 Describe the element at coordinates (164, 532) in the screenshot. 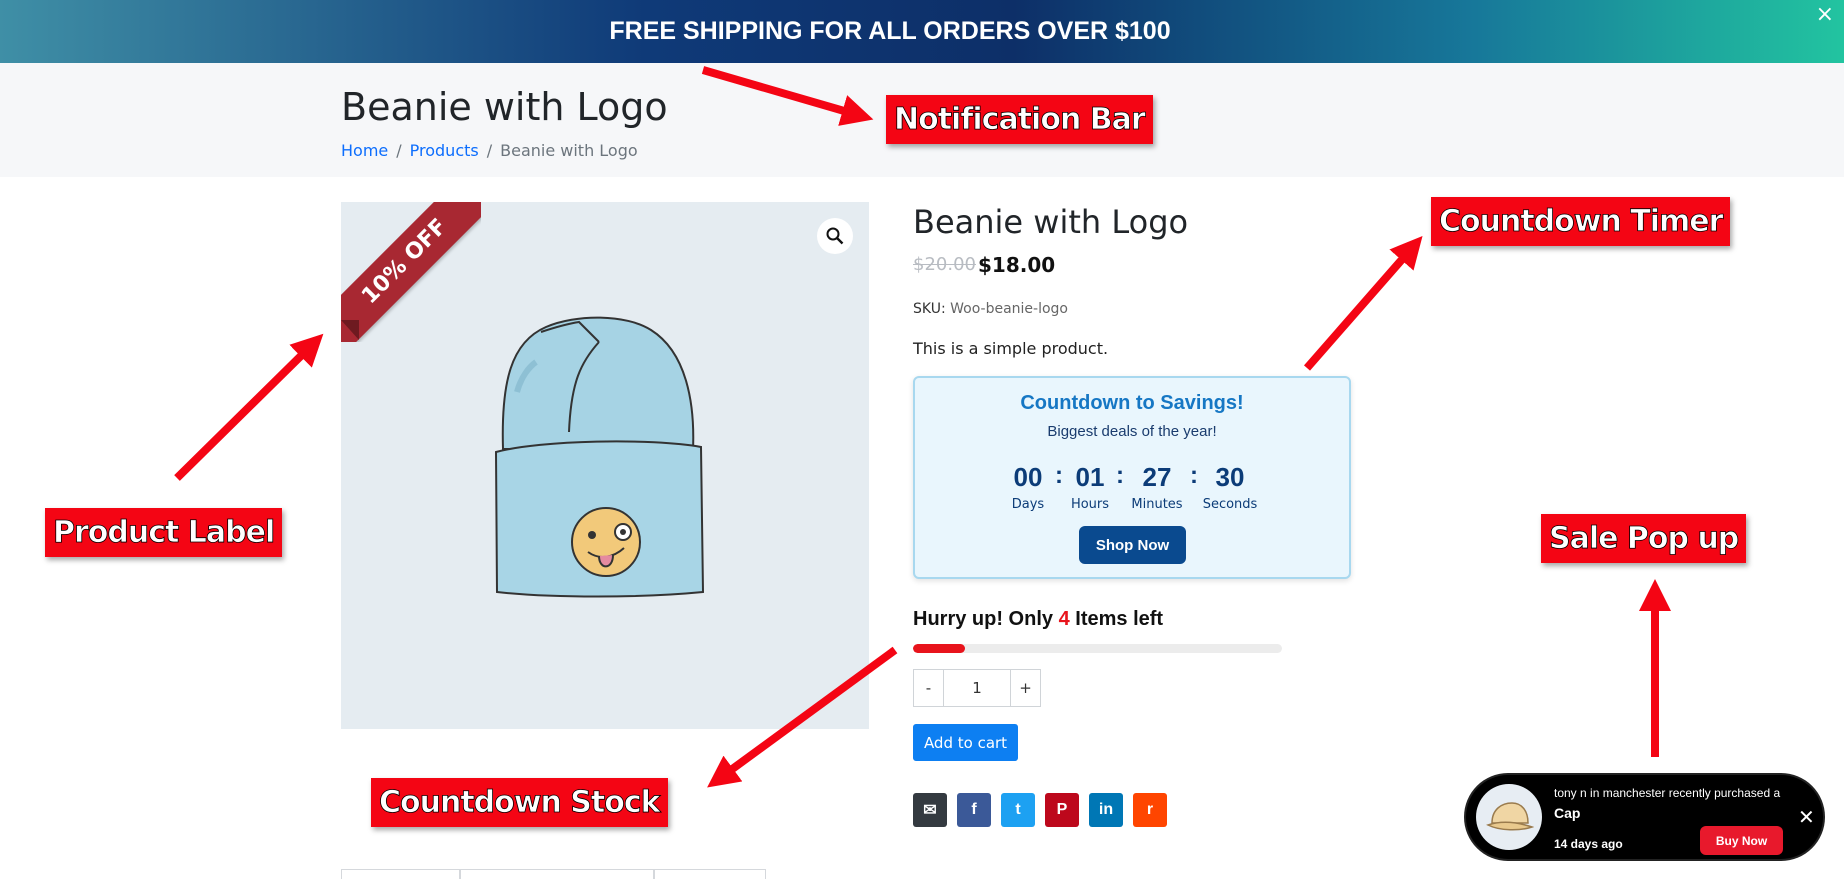

I see `annotation-product-label: Product Label` at that location.